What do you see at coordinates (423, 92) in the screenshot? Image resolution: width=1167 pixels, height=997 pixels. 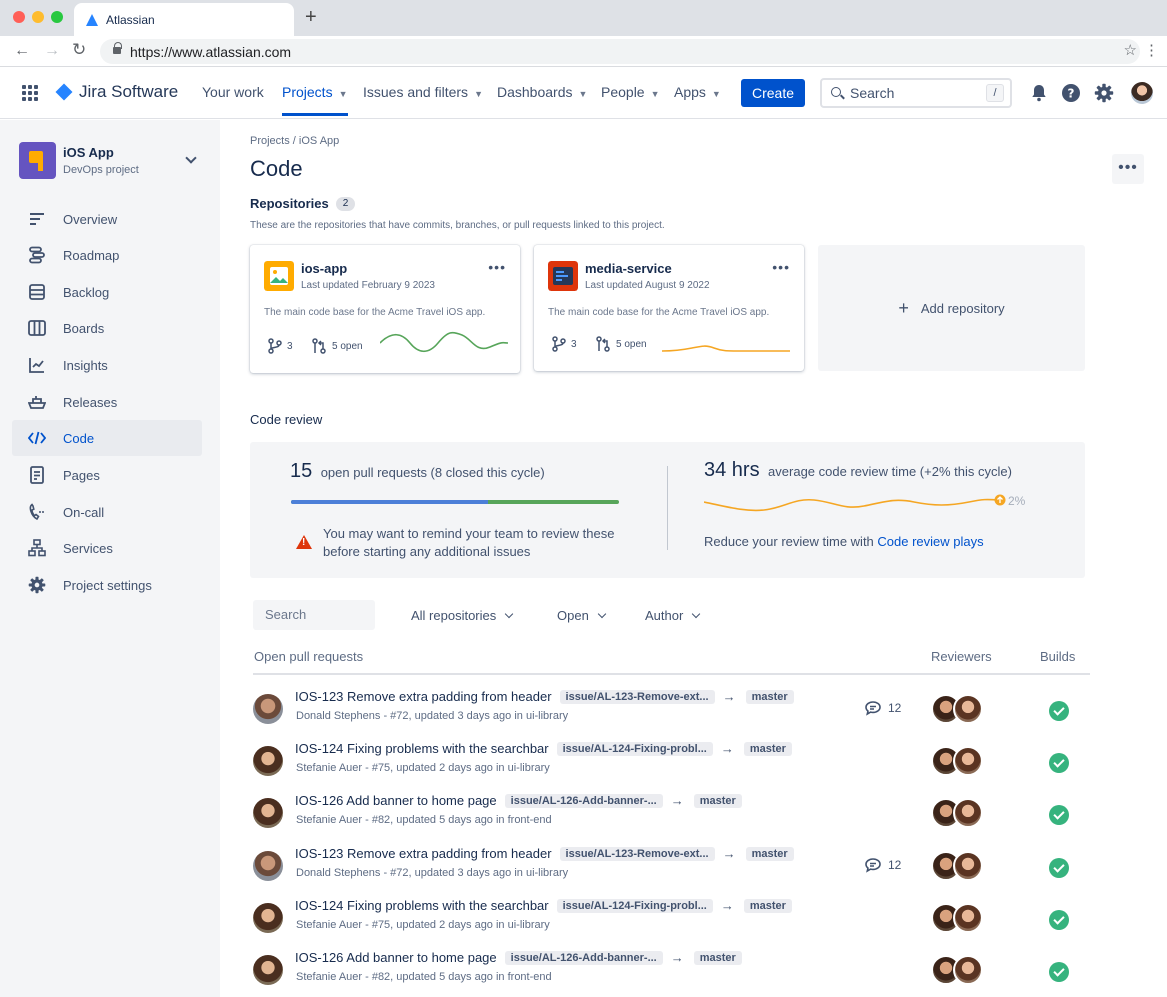 I see `nav-issues-and-filters: Issues and filters ▼` at bounding box center [423, 92].